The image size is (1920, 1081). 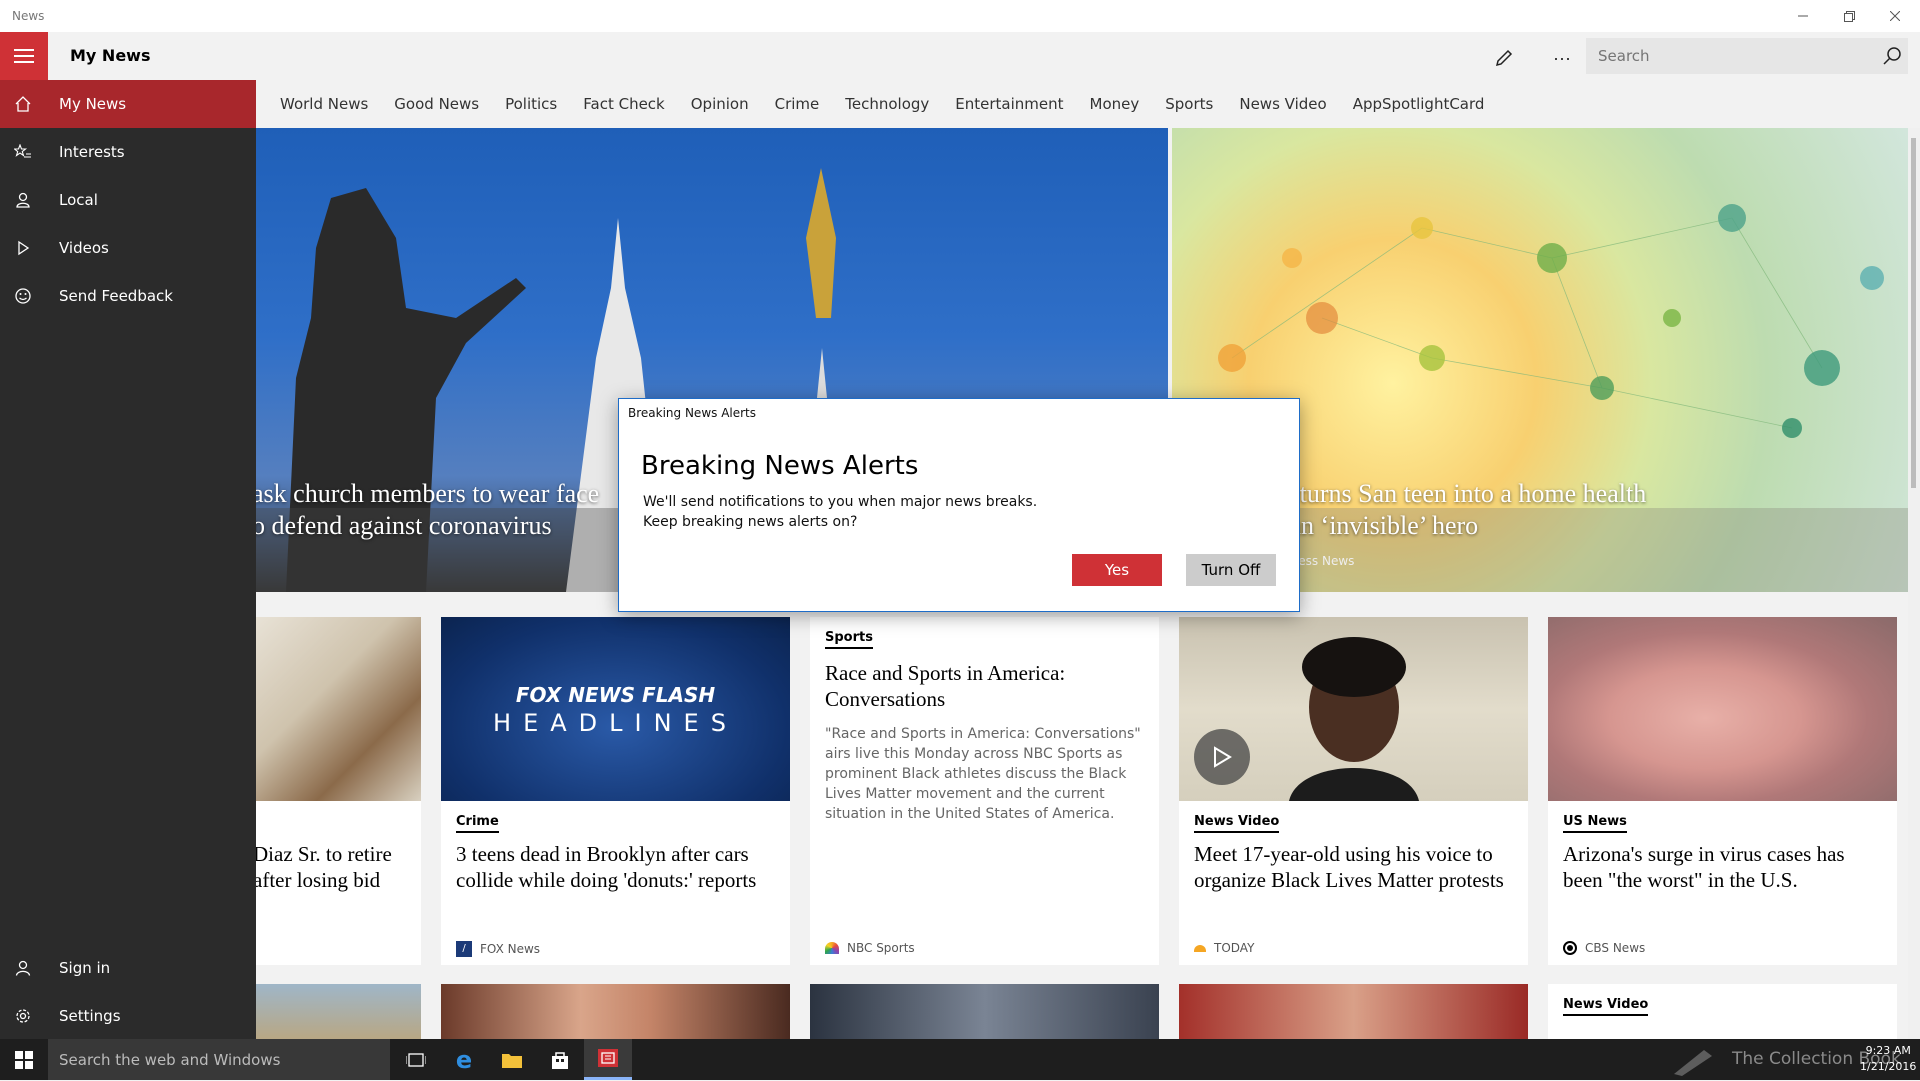 I want to click on clock-date: 1/21/2016, so click(x=1888, y=1066).